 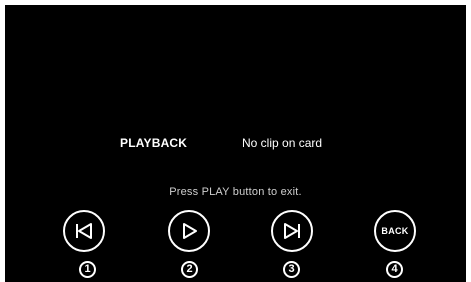 I want to click on play-button, so click(x=189, y=231).